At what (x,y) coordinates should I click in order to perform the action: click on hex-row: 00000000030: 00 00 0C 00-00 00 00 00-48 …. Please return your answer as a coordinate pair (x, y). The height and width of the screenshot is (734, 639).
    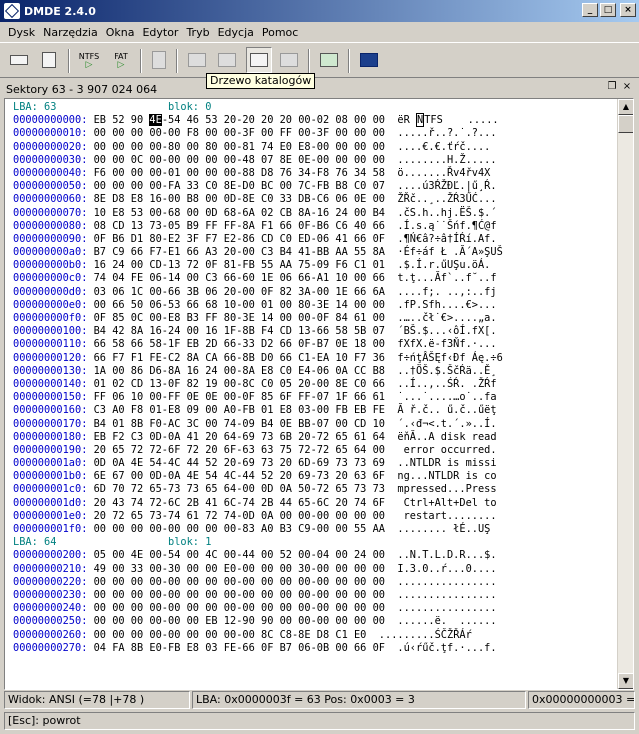
    Looking at the image, I should click on (315, 160).